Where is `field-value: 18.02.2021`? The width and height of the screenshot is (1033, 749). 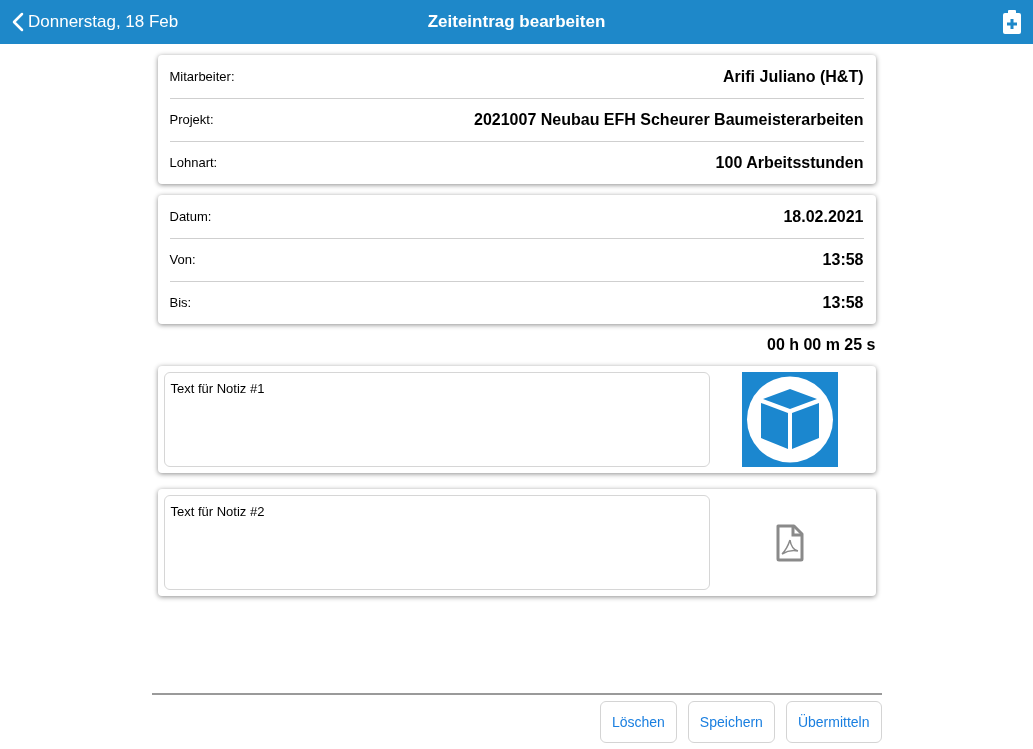
field-value: 18.02.2021 is located at coordinates (823, 216).